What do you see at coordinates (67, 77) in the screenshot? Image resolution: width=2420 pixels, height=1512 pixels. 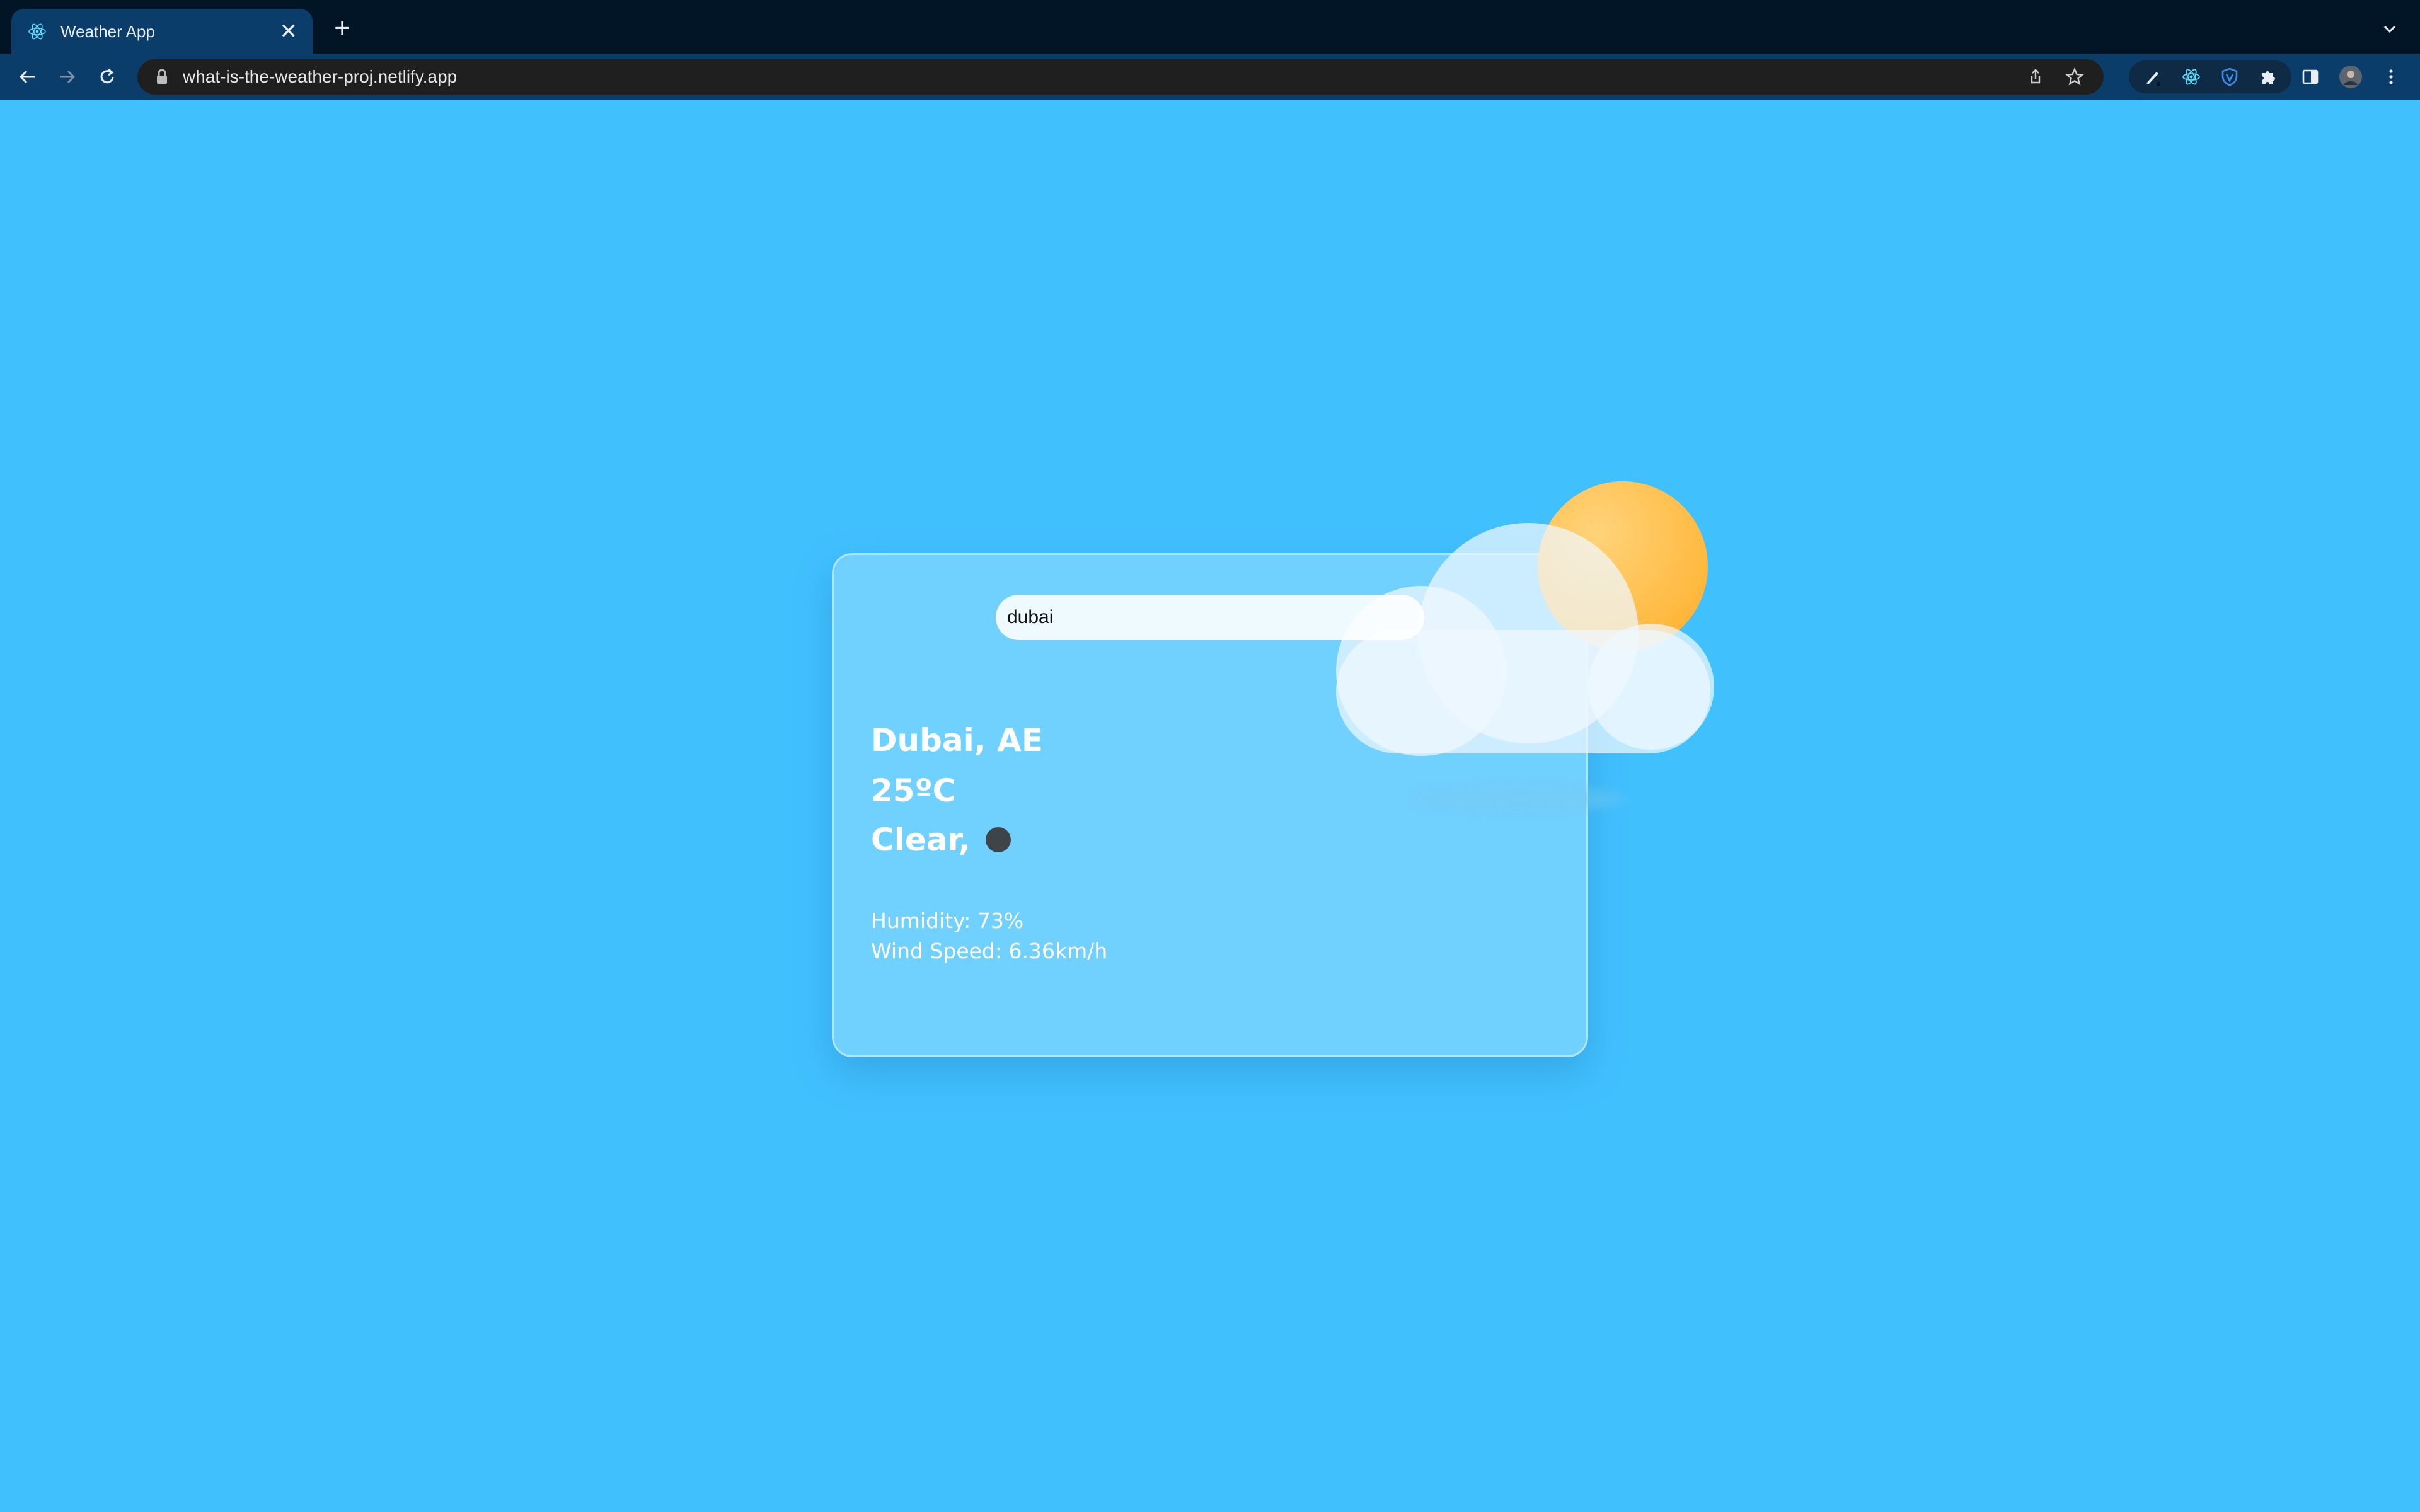 I see `forward-arrow-icon` at bounding box center [67, 77].